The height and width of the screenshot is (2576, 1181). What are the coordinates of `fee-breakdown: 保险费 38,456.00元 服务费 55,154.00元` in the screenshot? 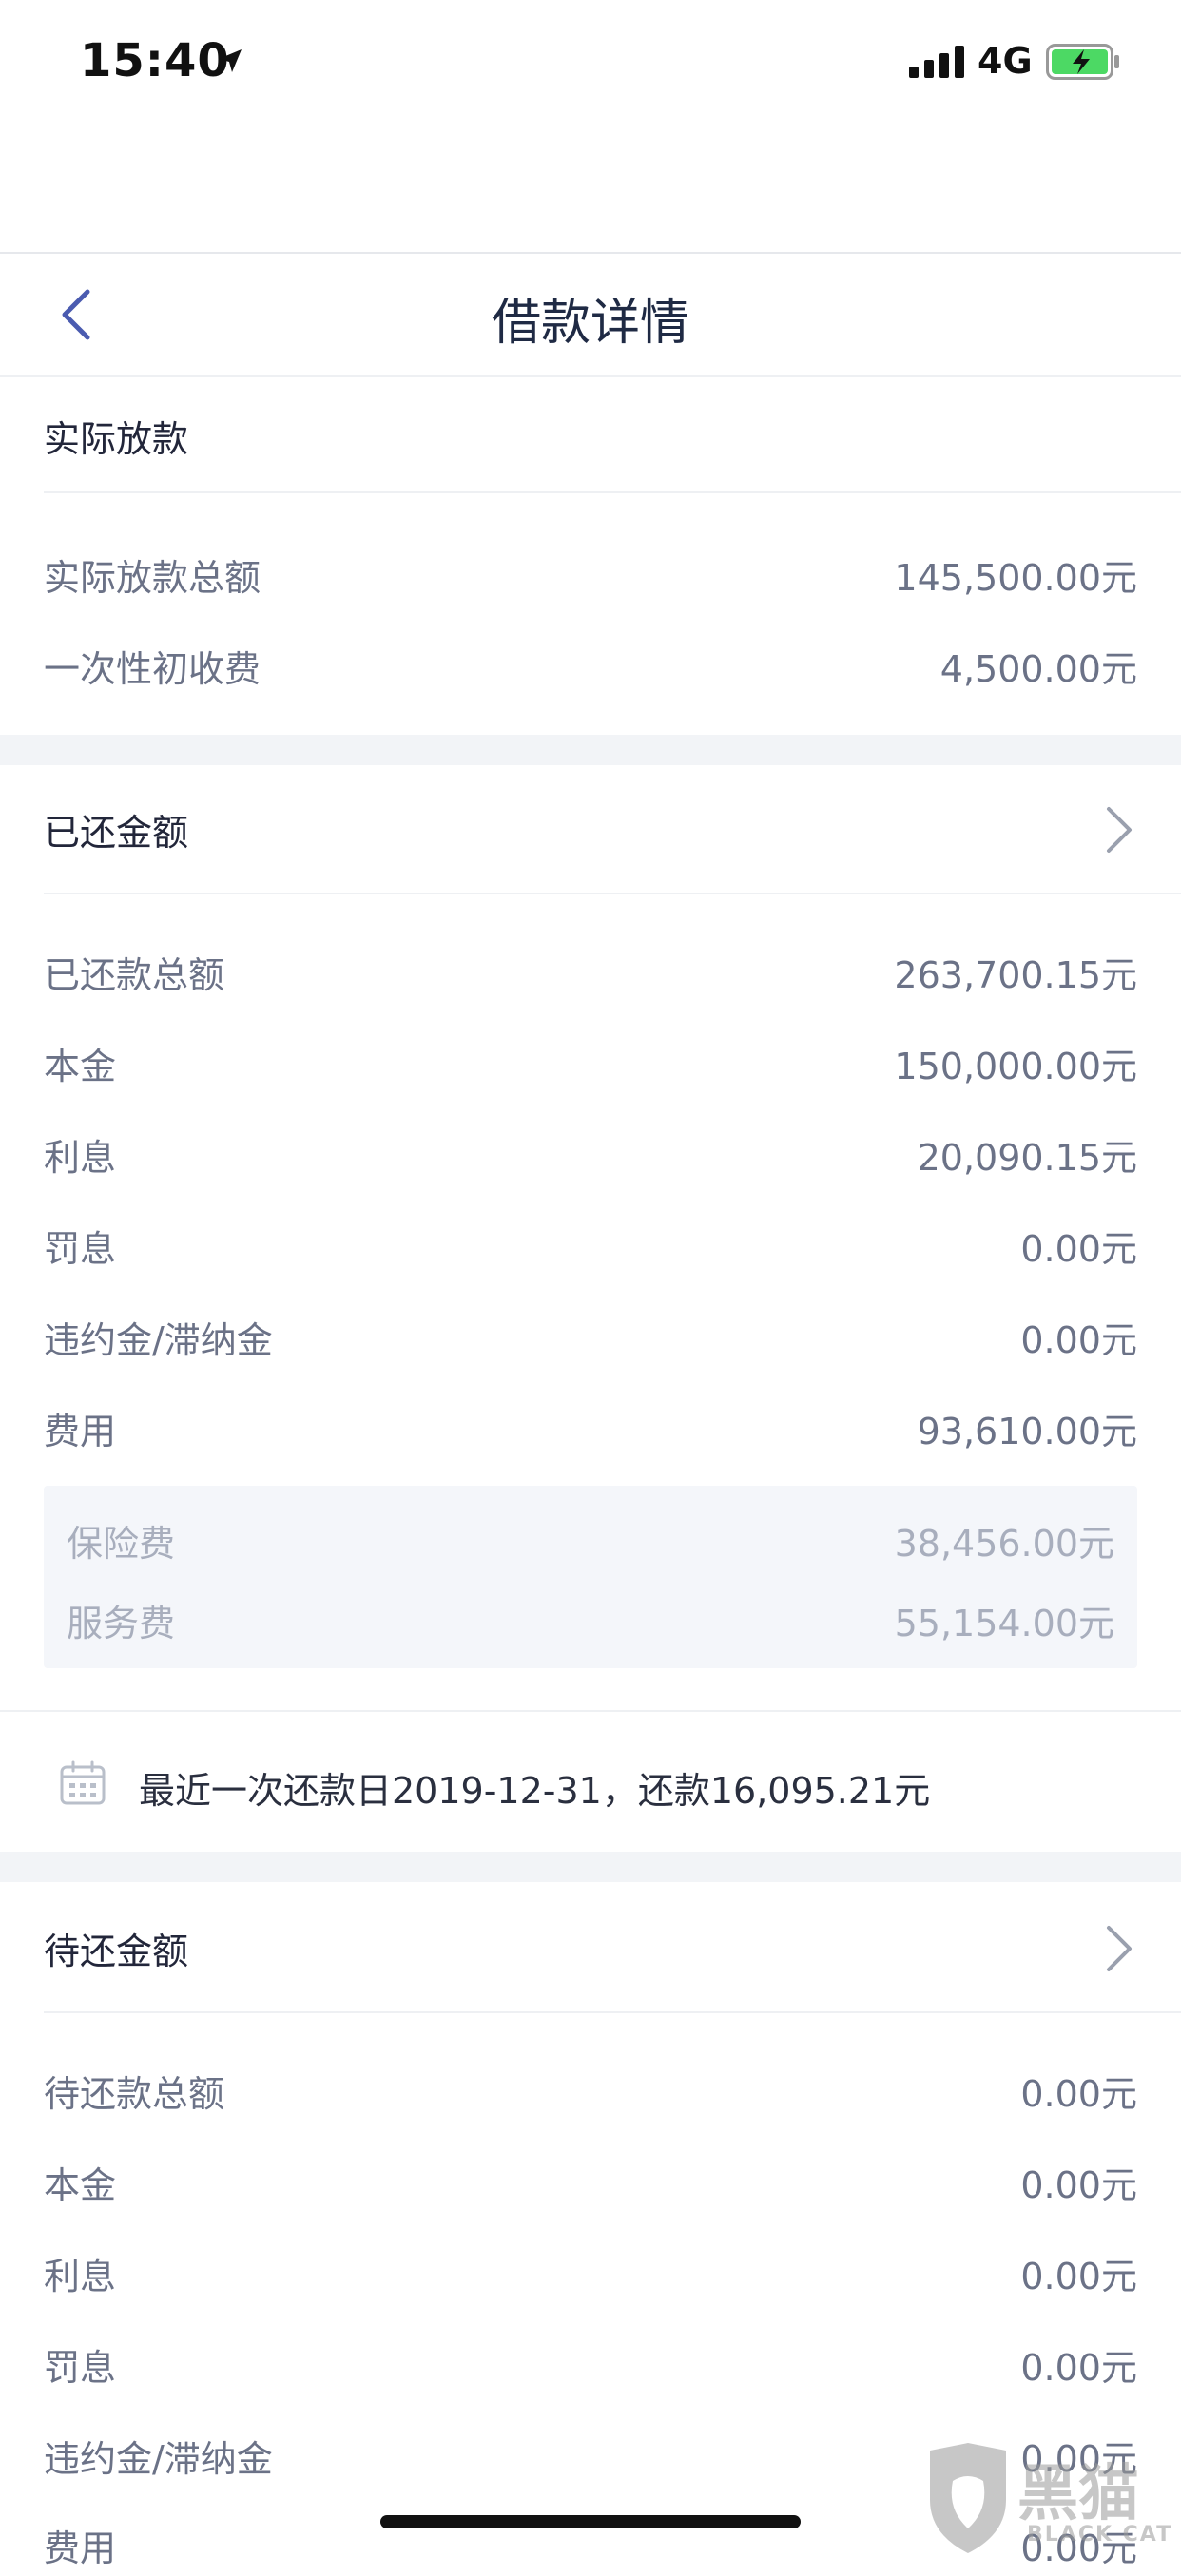 It's located at (590, 1577).